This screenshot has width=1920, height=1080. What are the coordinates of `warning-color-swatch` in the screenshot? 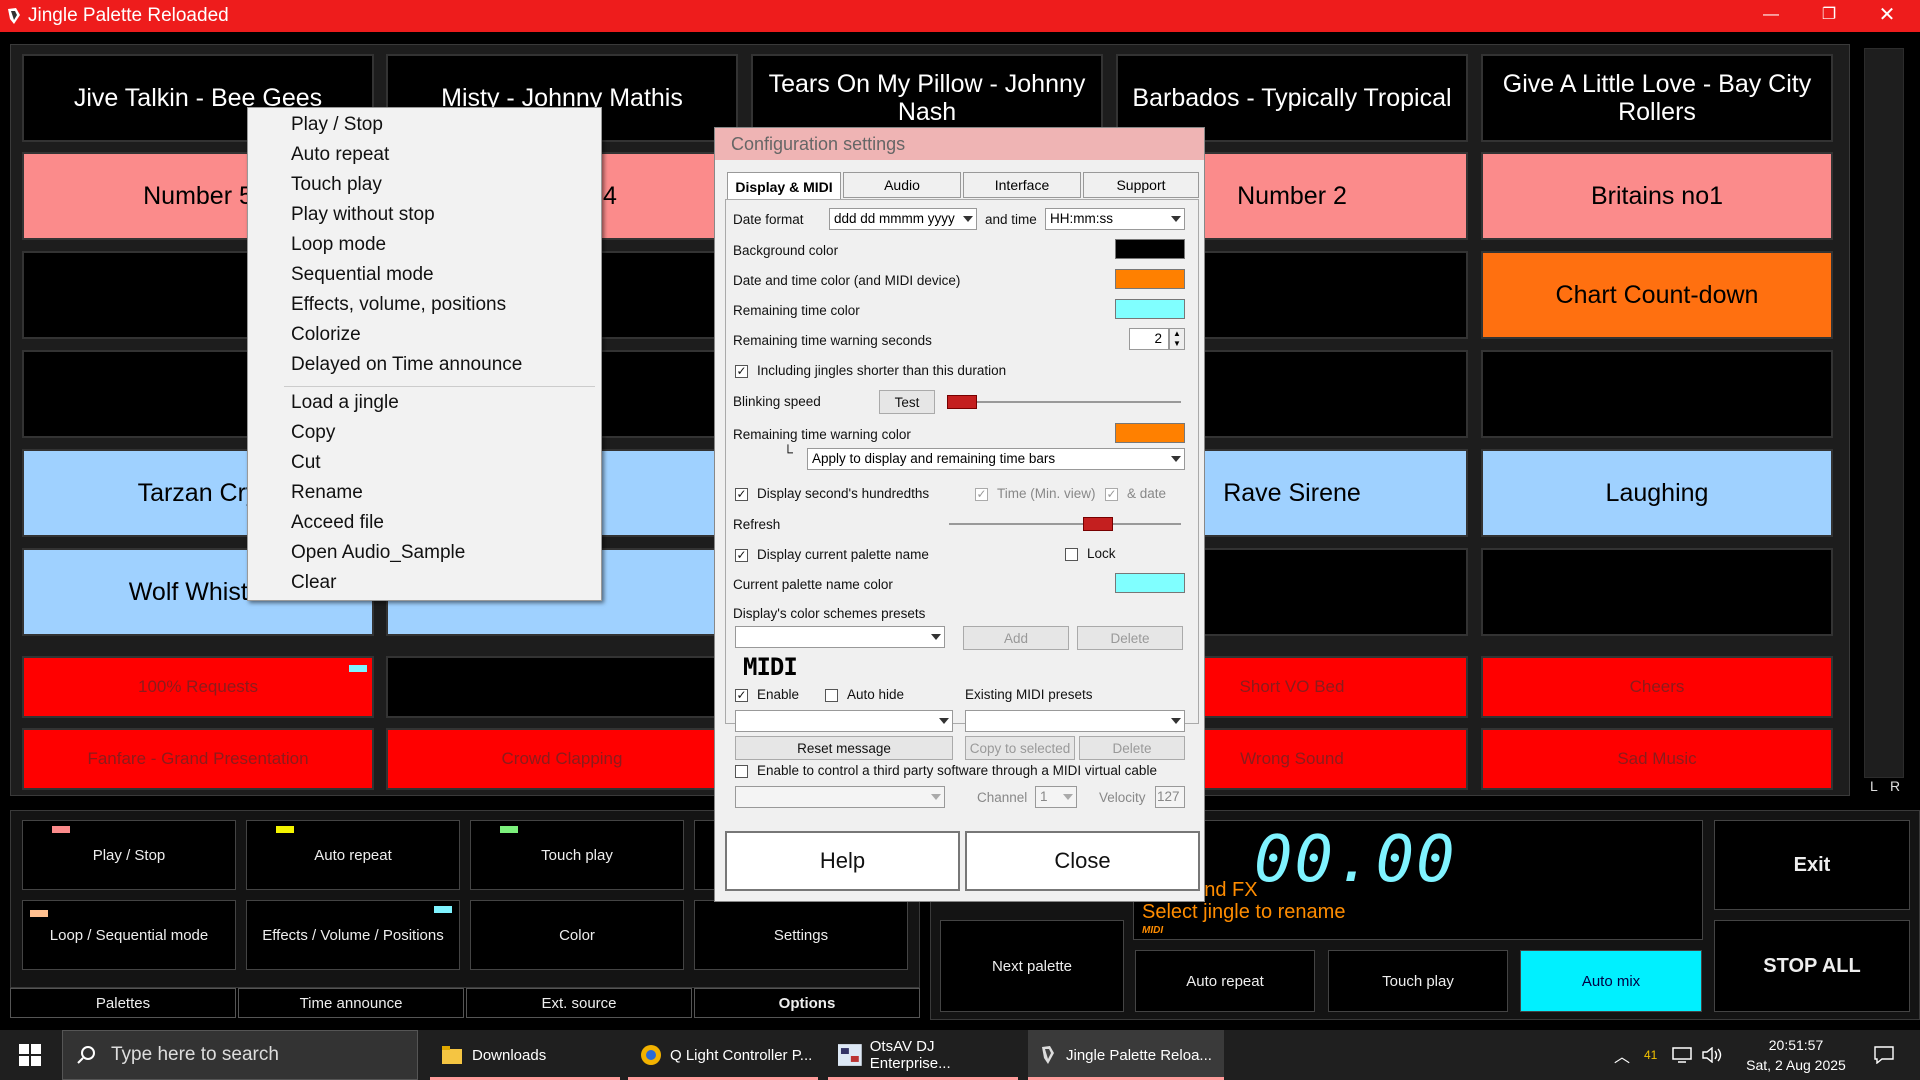 It's located at (1150, 433).